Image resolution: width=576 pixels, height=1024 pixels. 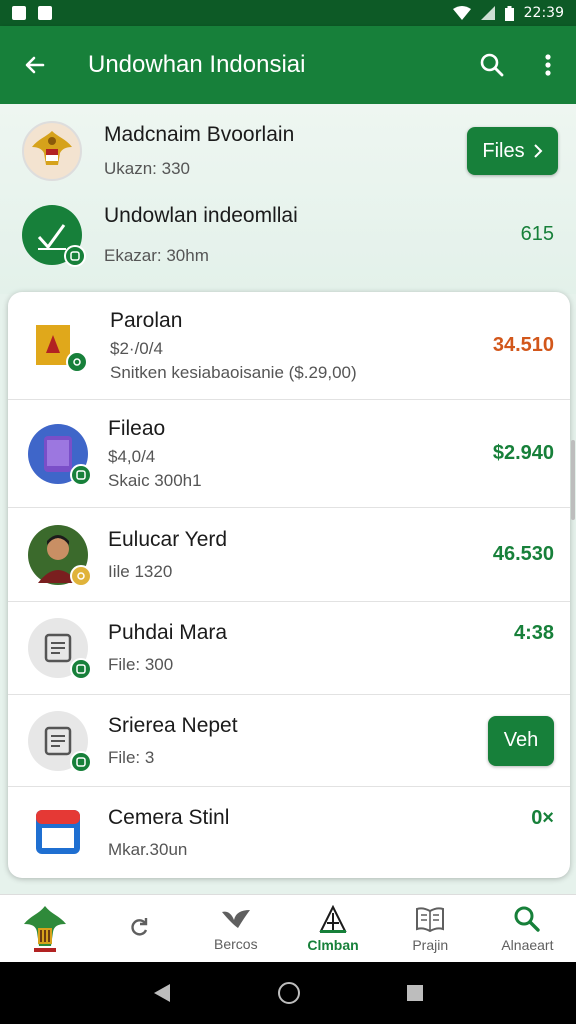 What do you see at coordinates (542, 818) in the screenshot?
I see `item-value: 0×` at bounding box center [542, 818].